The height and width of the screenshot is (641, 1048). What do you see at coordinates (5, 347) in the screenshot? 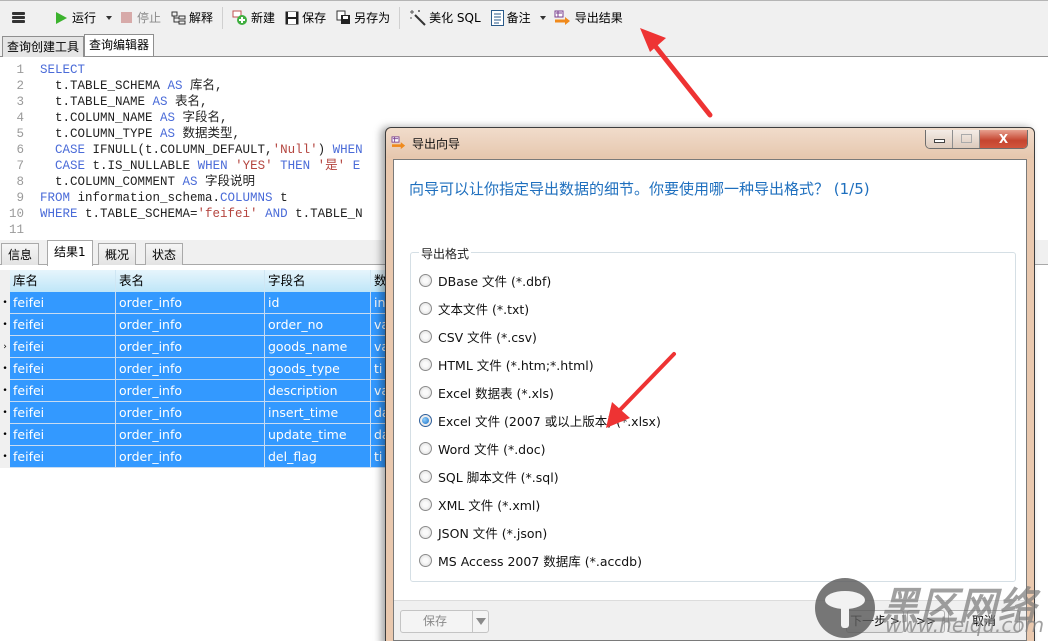
I see `row-indicator: ›` at bounding box center [5, 347].